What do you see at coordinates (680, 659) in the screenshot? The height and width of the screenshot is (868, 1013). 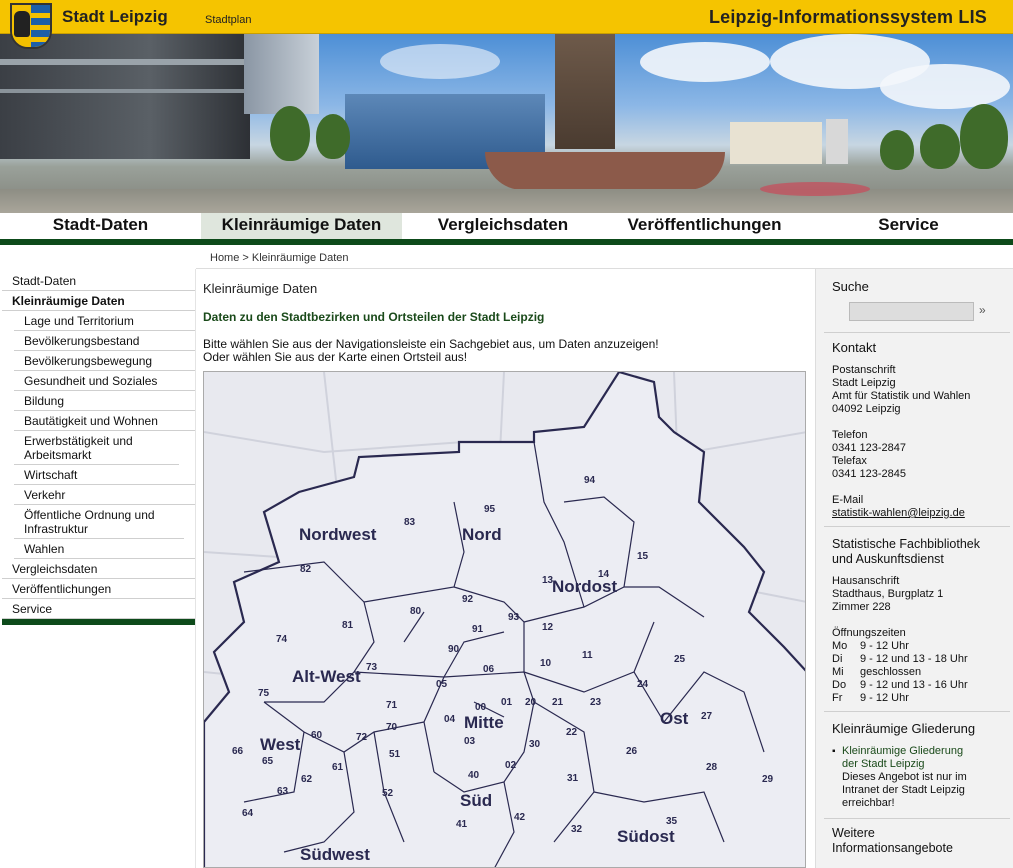 I see `ortsteil-number: 25` at bounding box center [680, 659].